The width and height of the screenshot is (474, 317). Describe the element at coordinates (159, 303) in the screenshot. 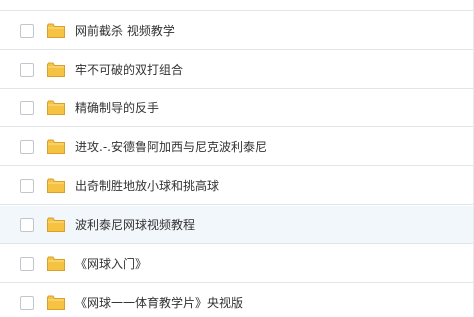

I see `folder-name: 《网球一一体育教学片》央视版` at that location.